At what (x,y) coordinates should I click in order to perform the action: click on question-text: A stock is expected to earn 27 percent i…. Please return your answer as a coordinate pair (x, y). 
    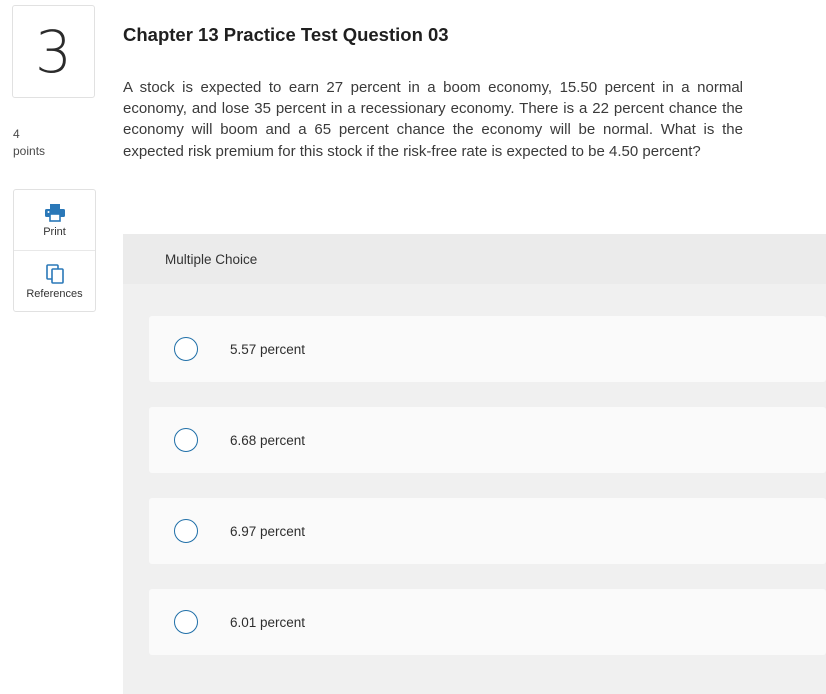
    Looking at the image, I should click on (433, 119).